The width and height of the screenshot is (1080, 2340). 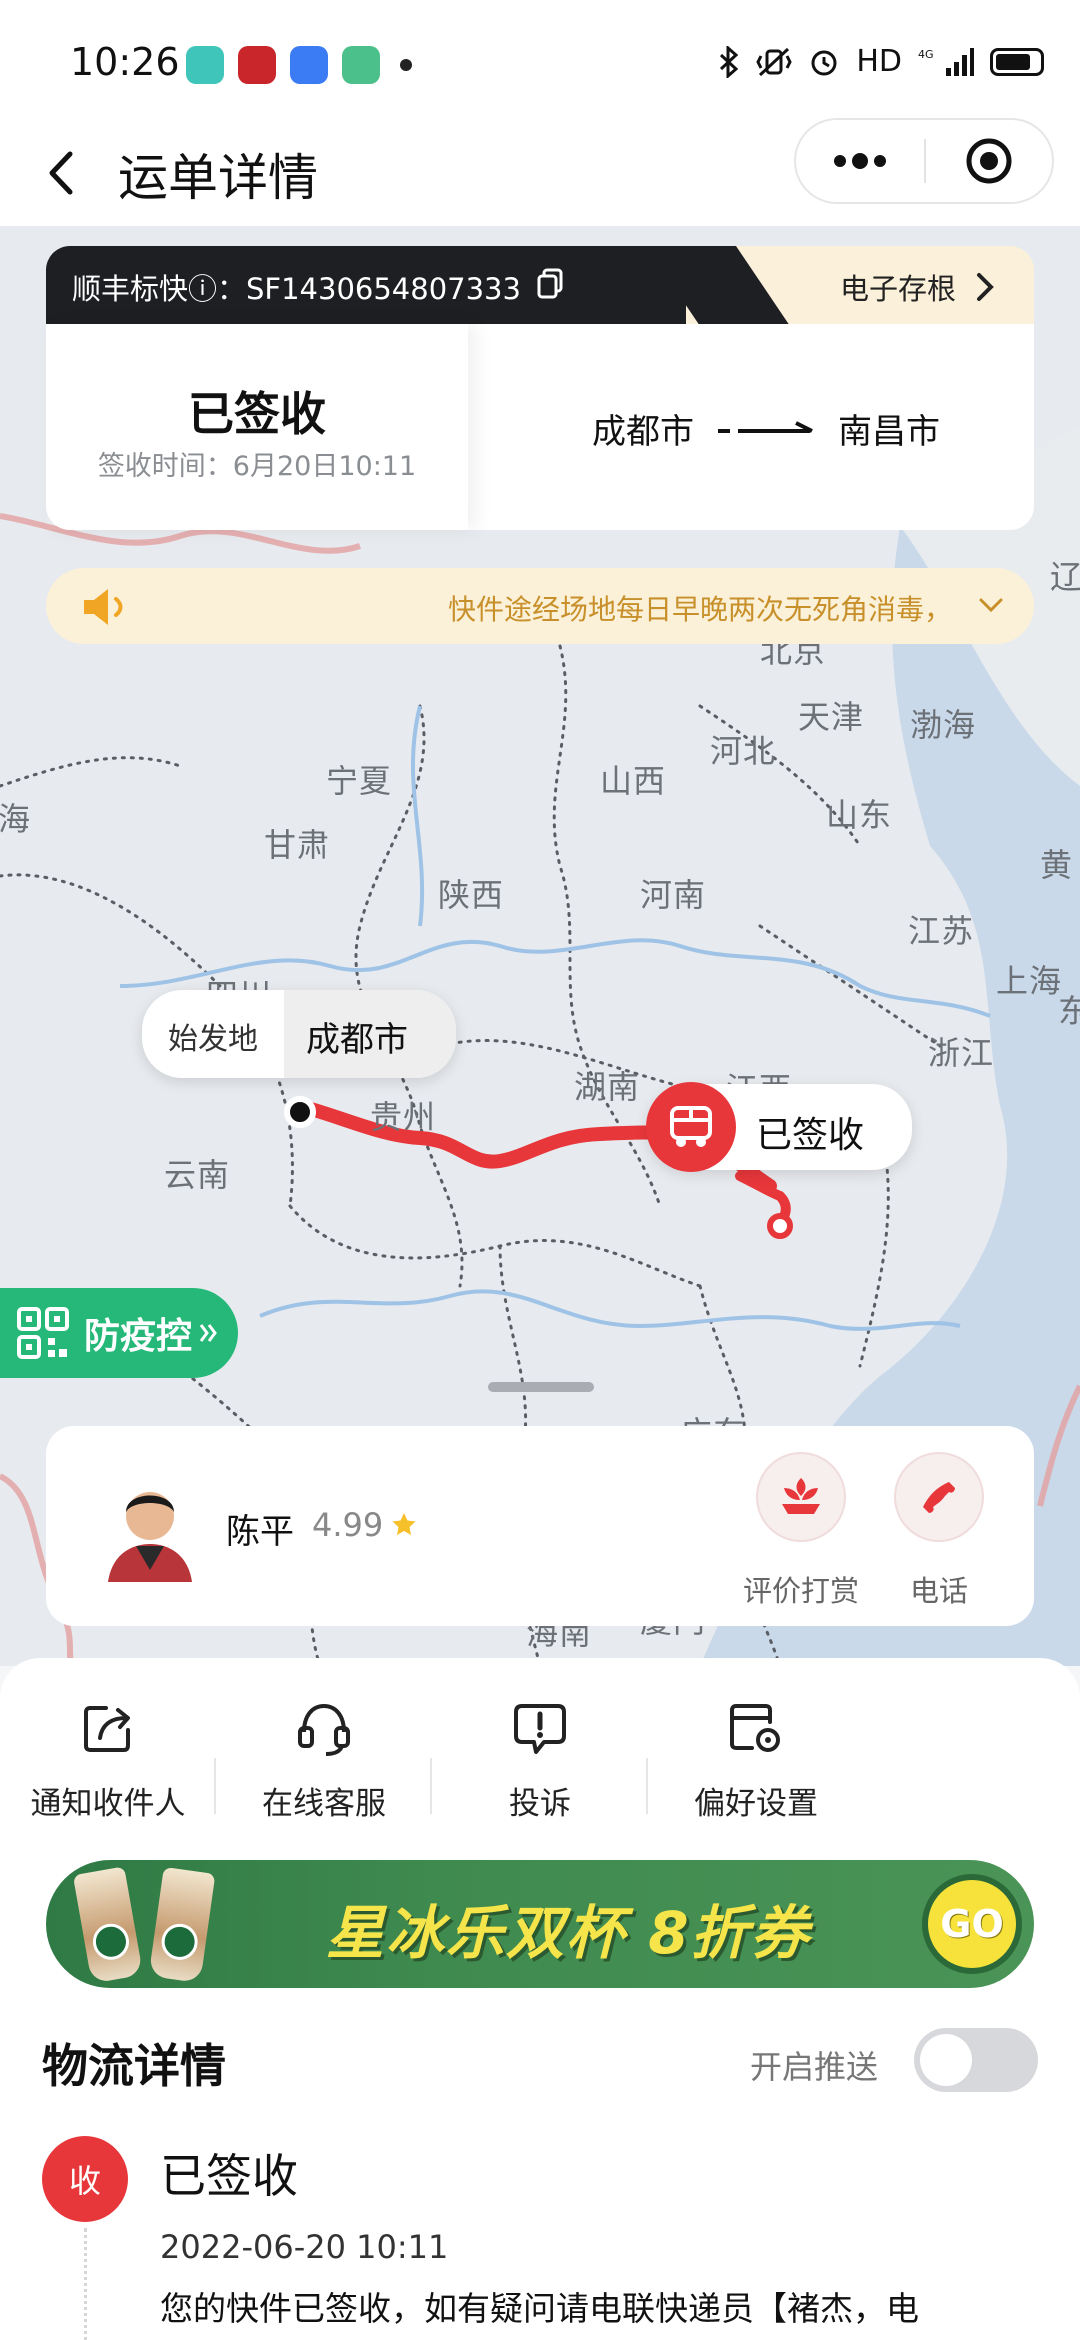 What do you see at coordinates (780, 1226) in the screenshot?
I see `destination-marker` at bounding box center [780, 1226].